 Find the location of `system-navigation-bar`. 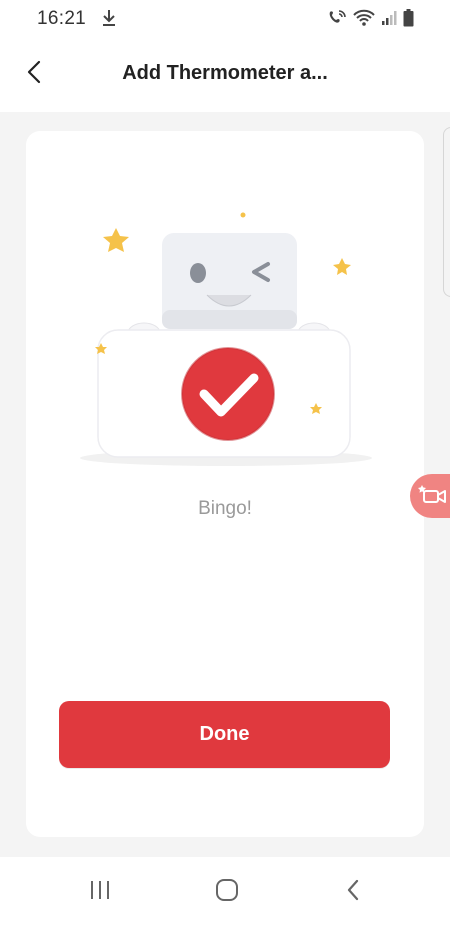

system-navigation-bar is located at coordinates (225, 891).